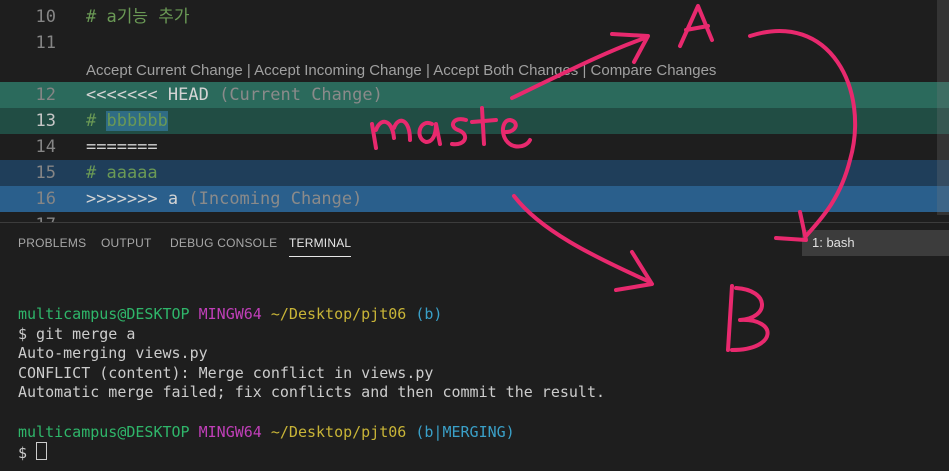 The height and width of the screenshot is (471, 949). What do you see at coordinates (474, 217) in the screenshot?
I see `code-line: 17` at bounding box center [474, 217].